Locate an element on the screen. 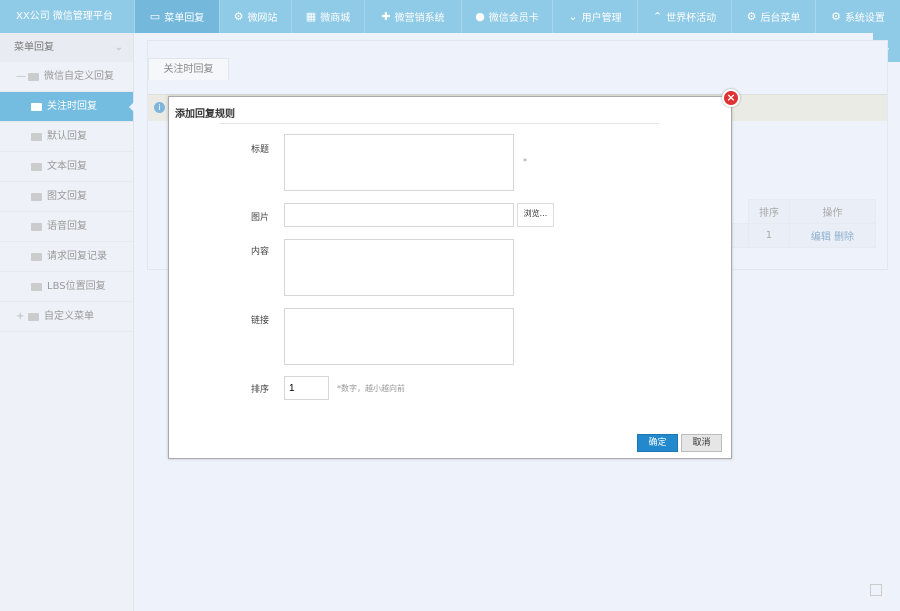 Image resolution: width=900 pixels, height=611 pixels. chevron-up-icon: ⌃ is located at coordinates (657, 16).